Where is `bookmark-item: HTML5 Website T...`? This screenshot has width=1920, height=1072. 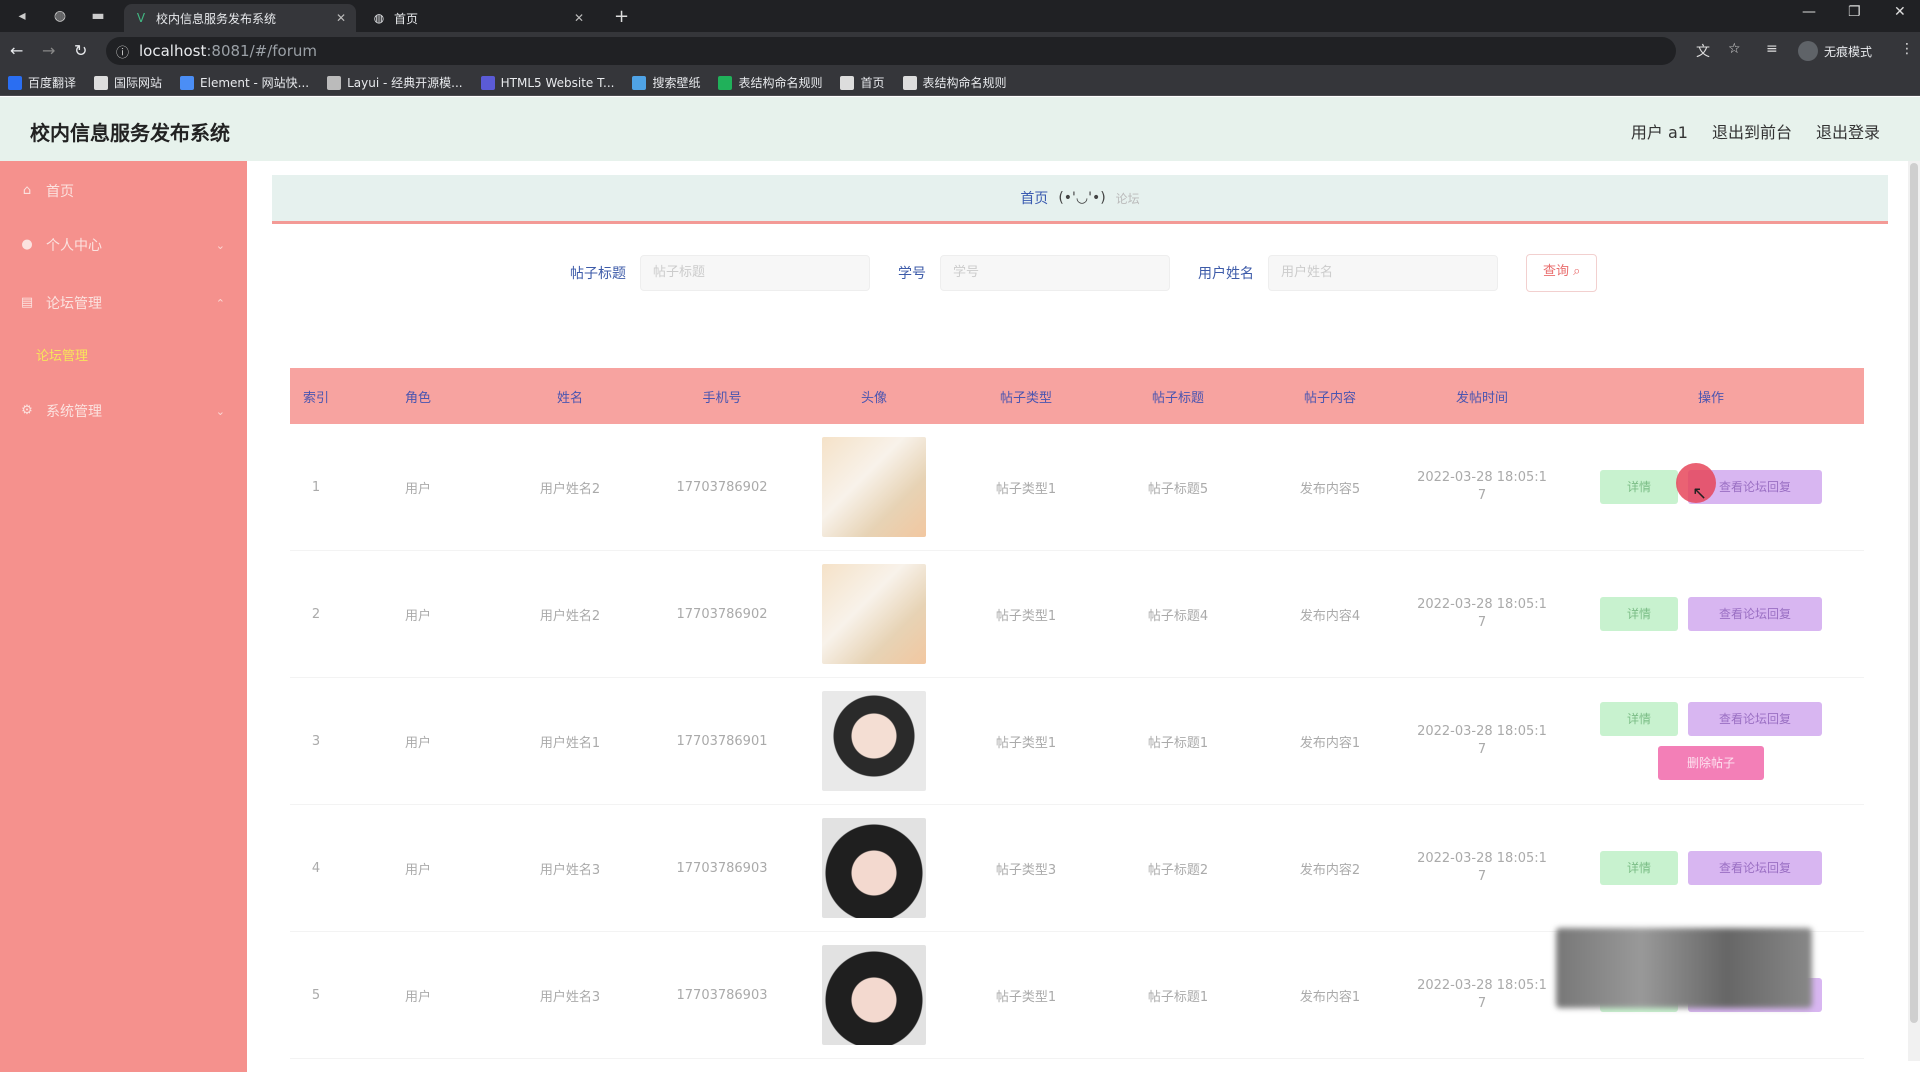 bookmark-item: HTML5 Website T... is located at coordinates (547, 82).